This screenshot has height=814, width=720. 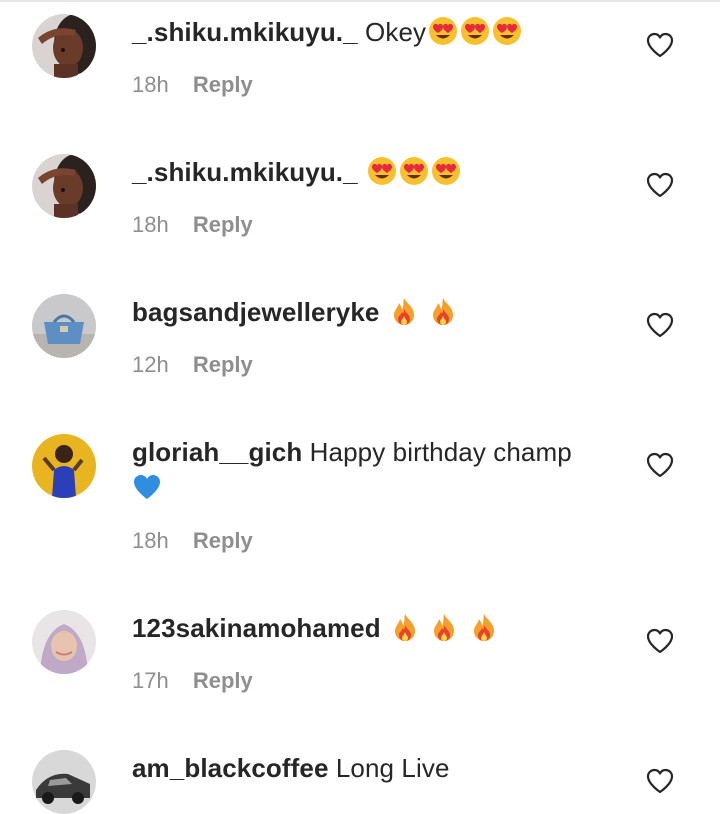 I want to click on comment-username: bagsandjewelleryke, so click(x=255, y=312).